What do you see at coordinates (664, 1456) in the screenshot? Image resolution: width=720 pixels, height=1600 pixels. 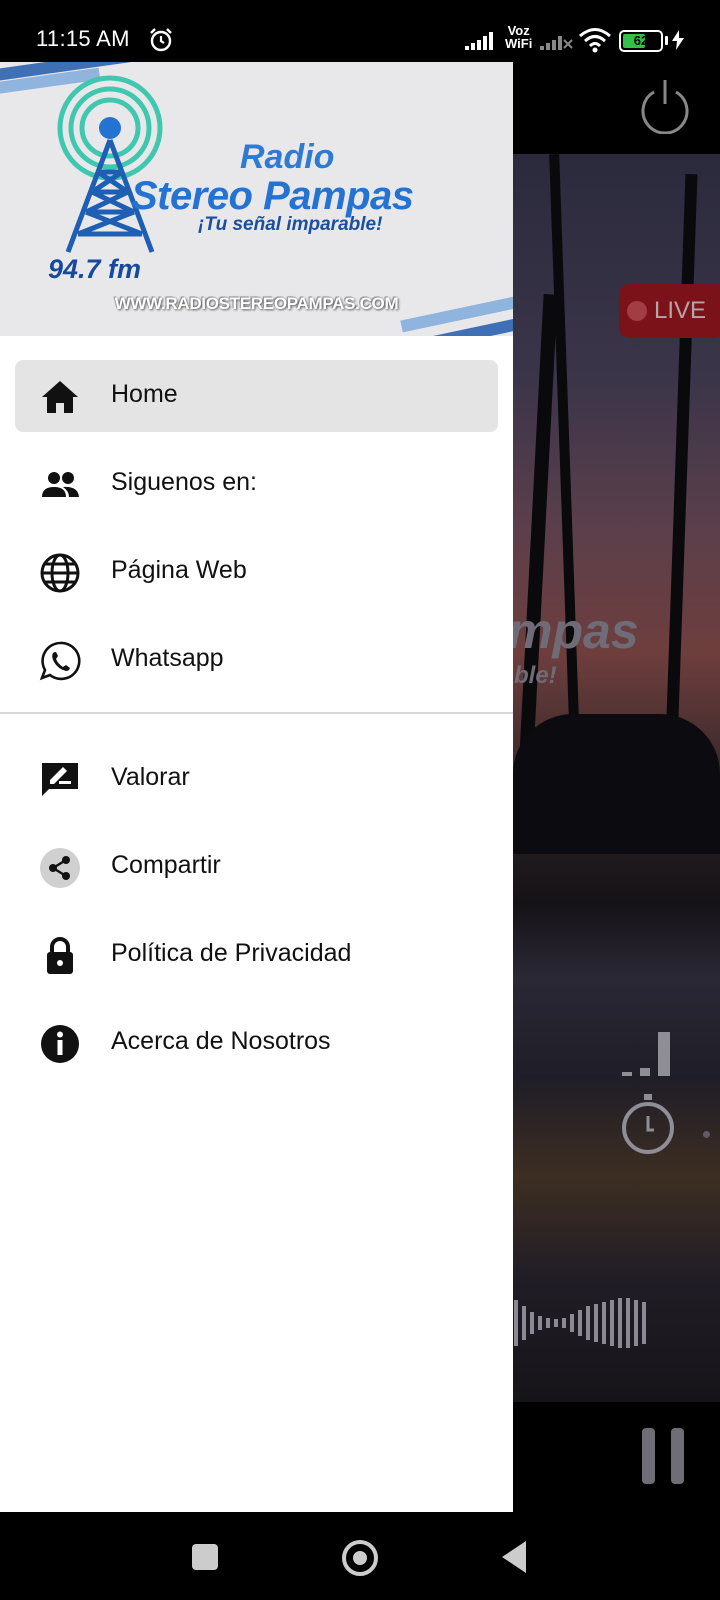 I see `pause-icon` at bounding box center [664, 1456].